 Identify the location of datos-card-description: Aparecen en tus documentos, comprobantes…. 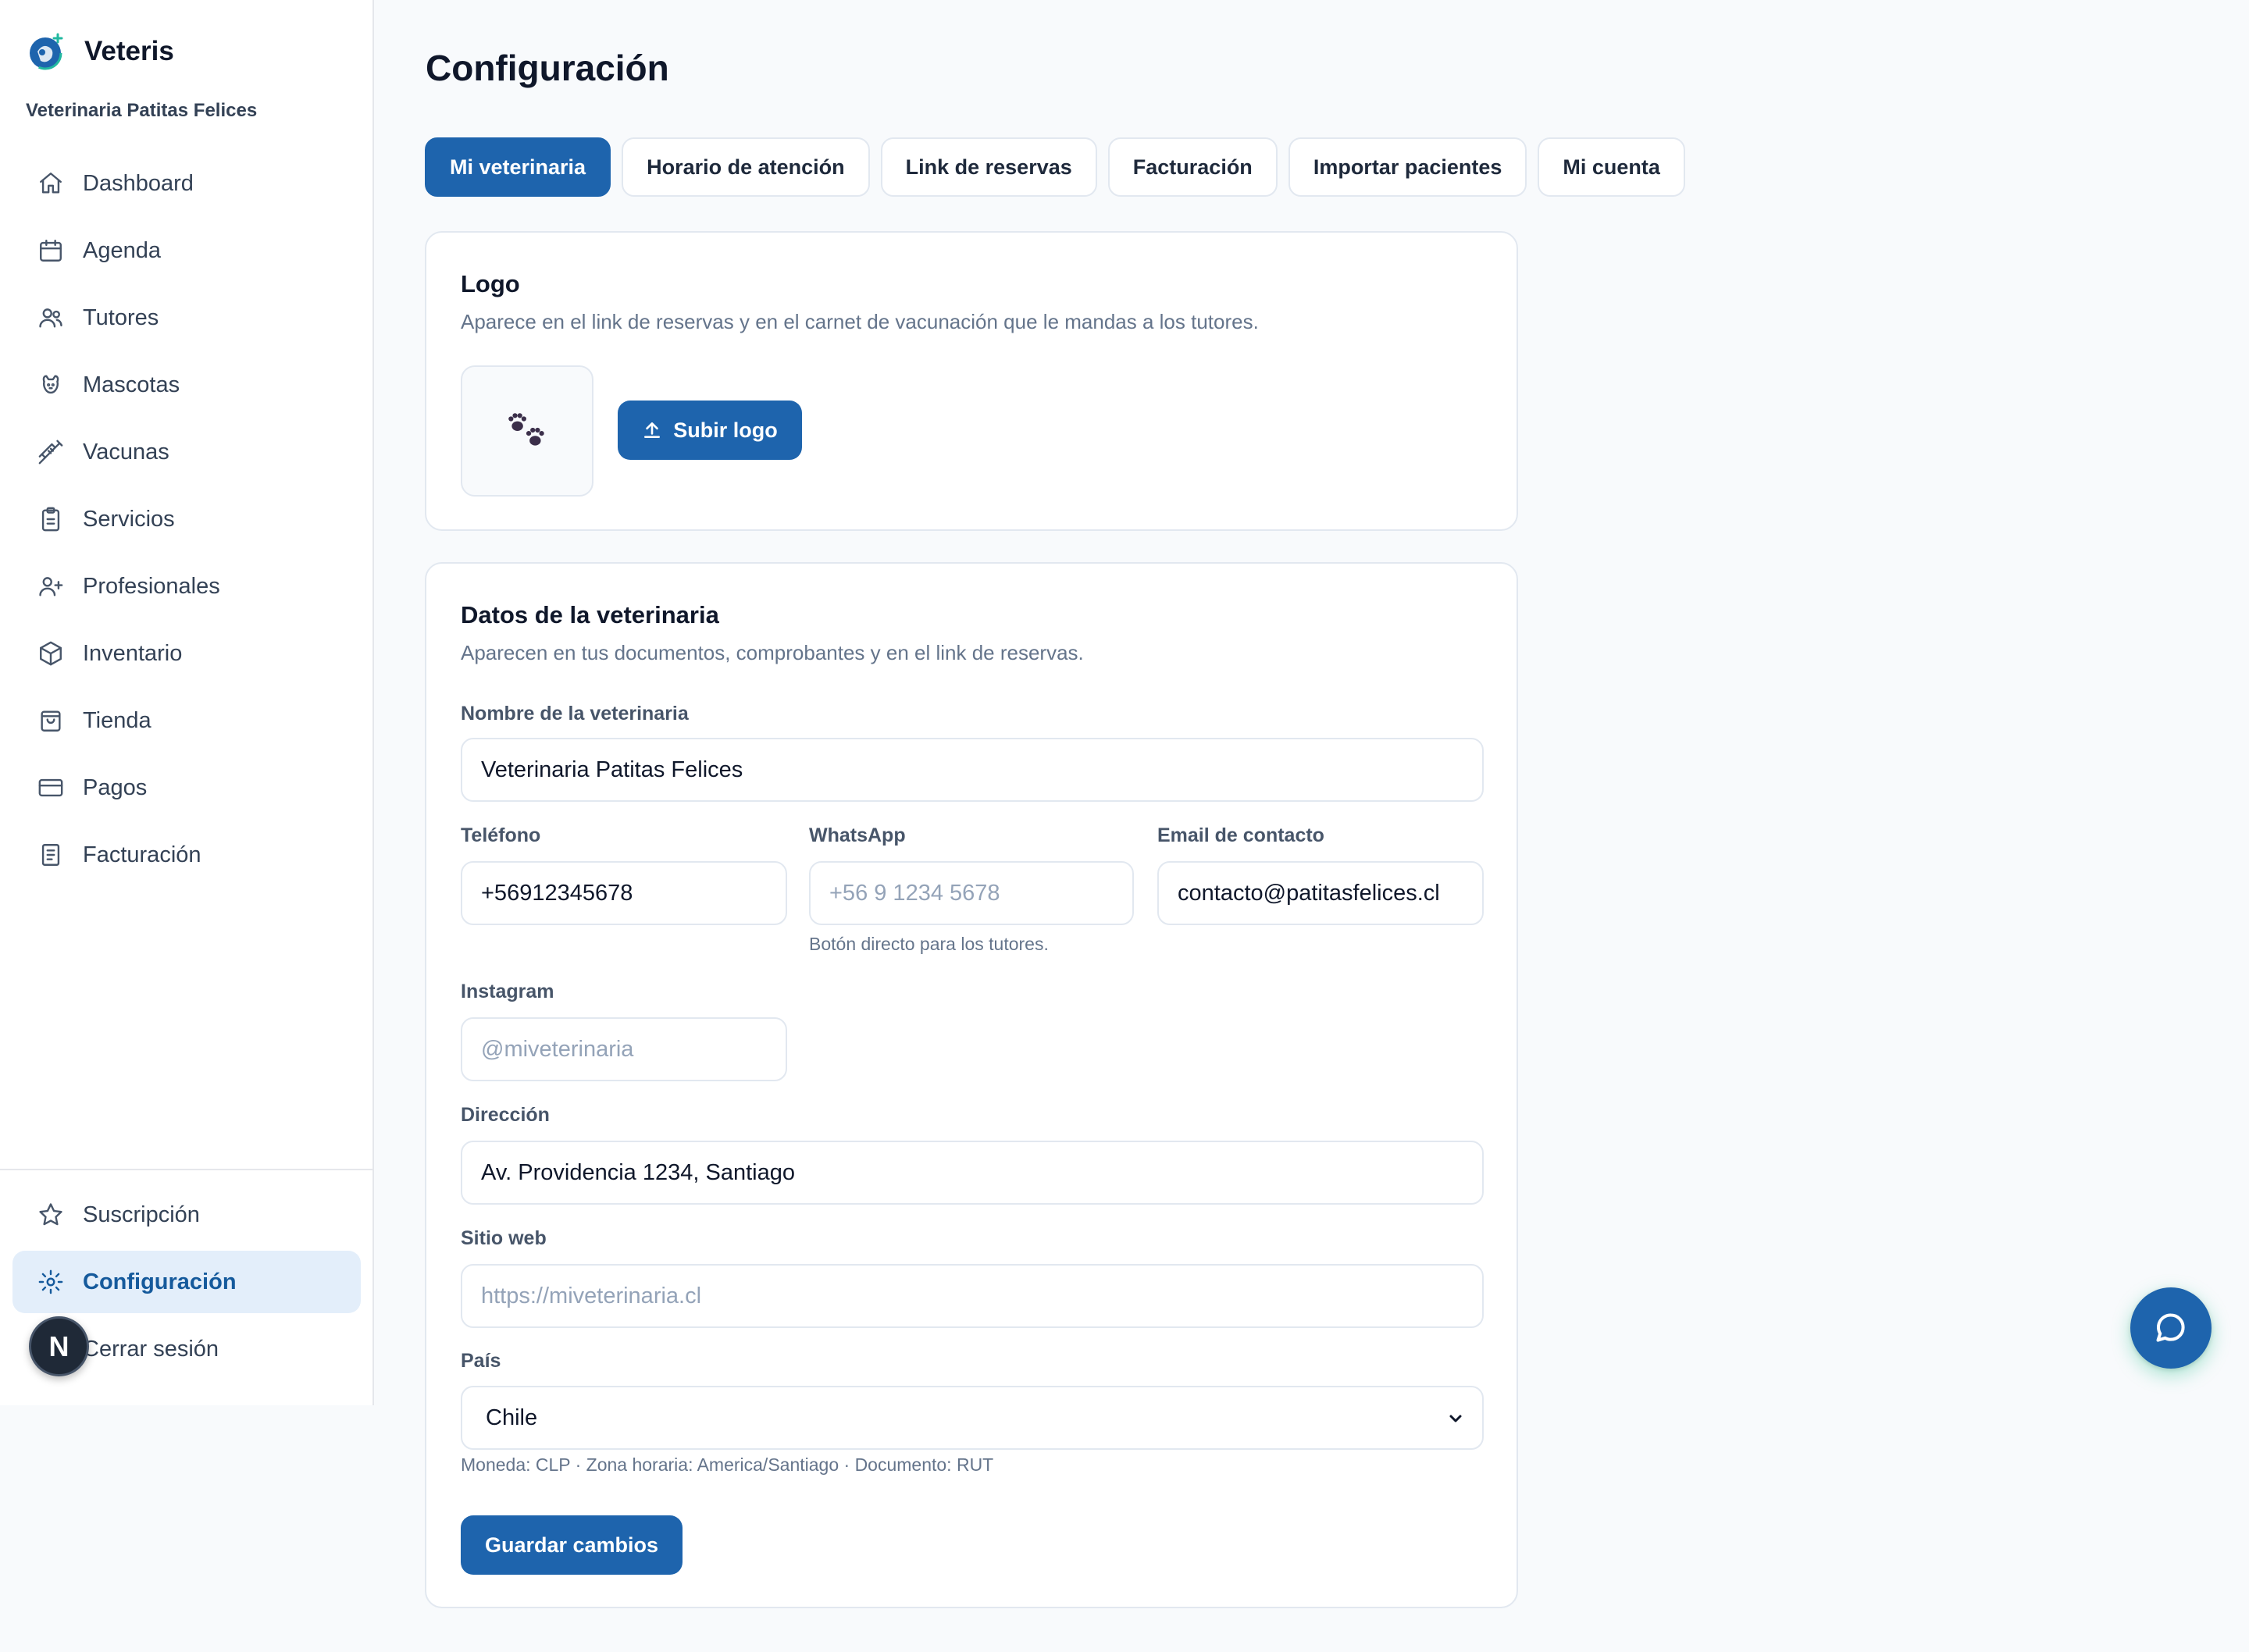
(772, 653).